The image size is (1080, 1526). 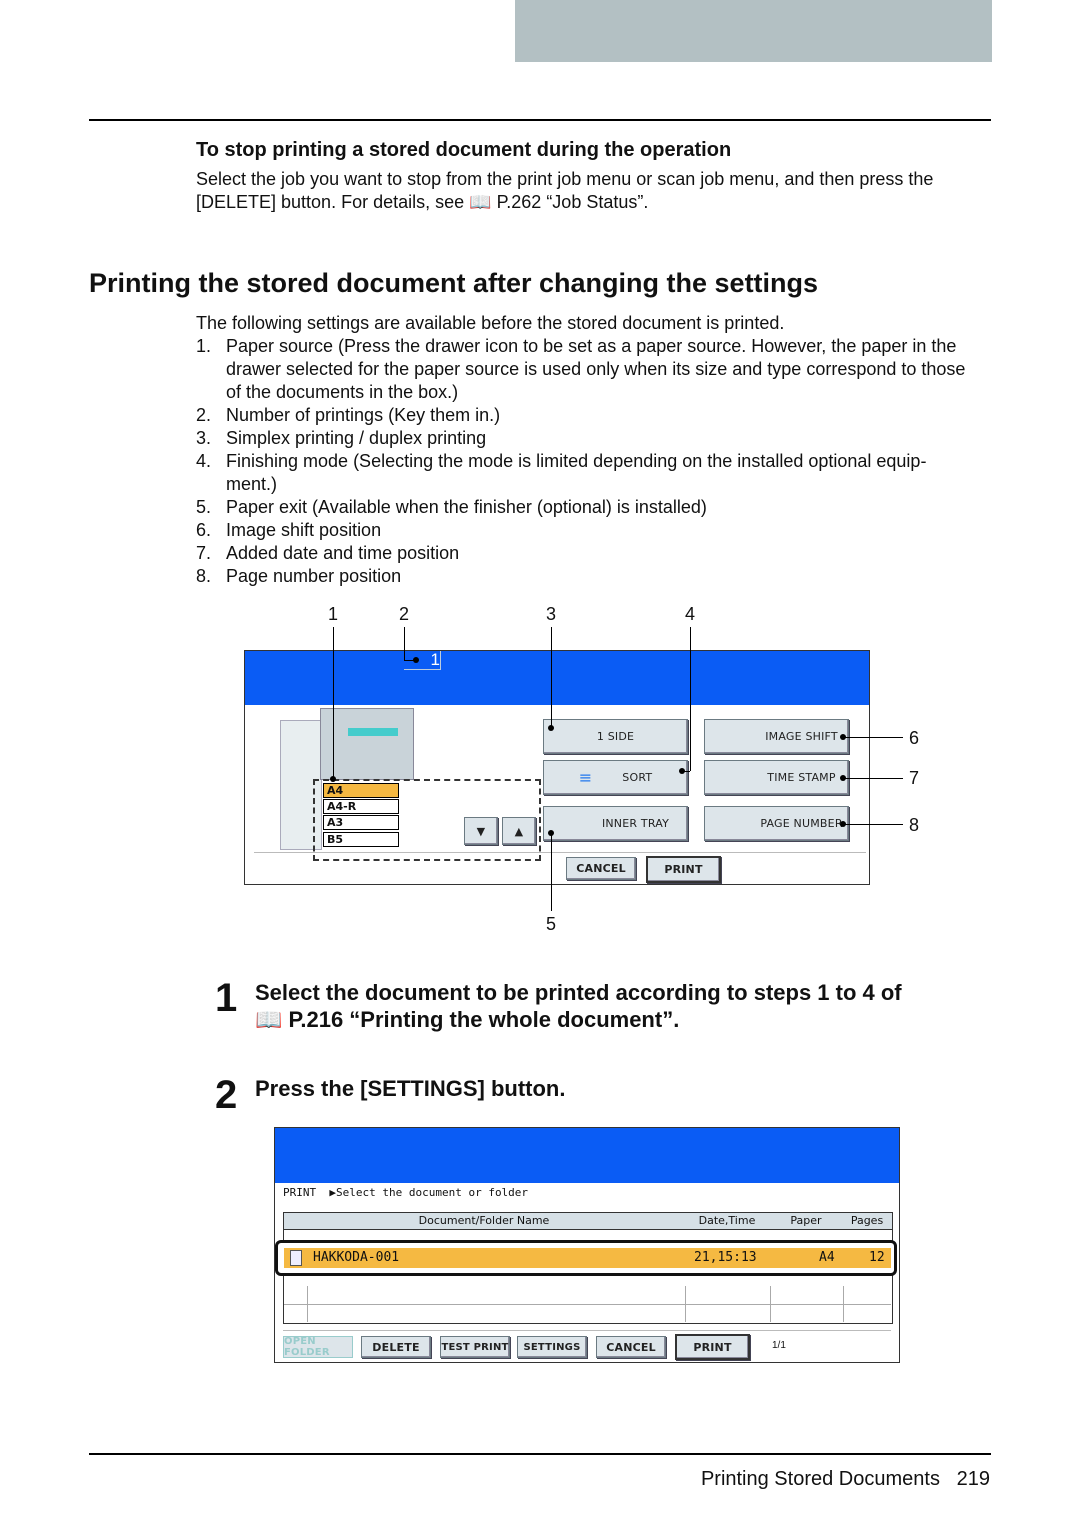 What do you see at coordinates (361, 806) in the screenshot?
I see `tray-a4r: A4-R` at bounding box center [361, 806].